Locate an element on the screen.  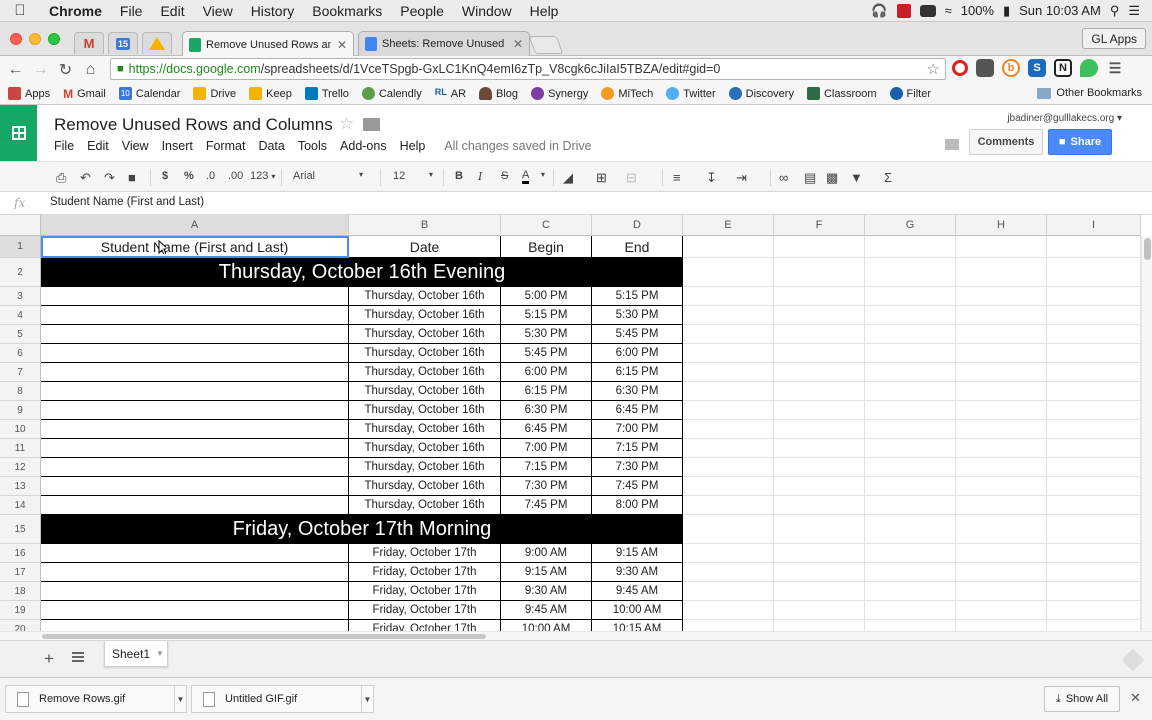
cell-g4 is located at coordinates (910, 315).